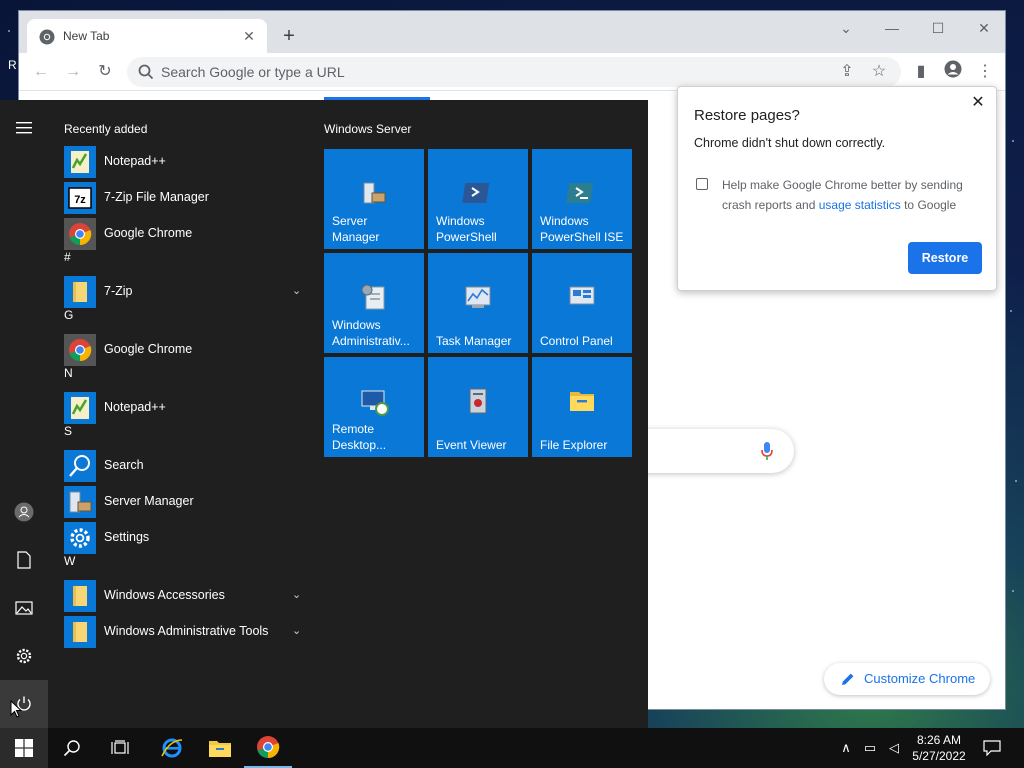  I want to click on pencil-icon, so click(848, 679).